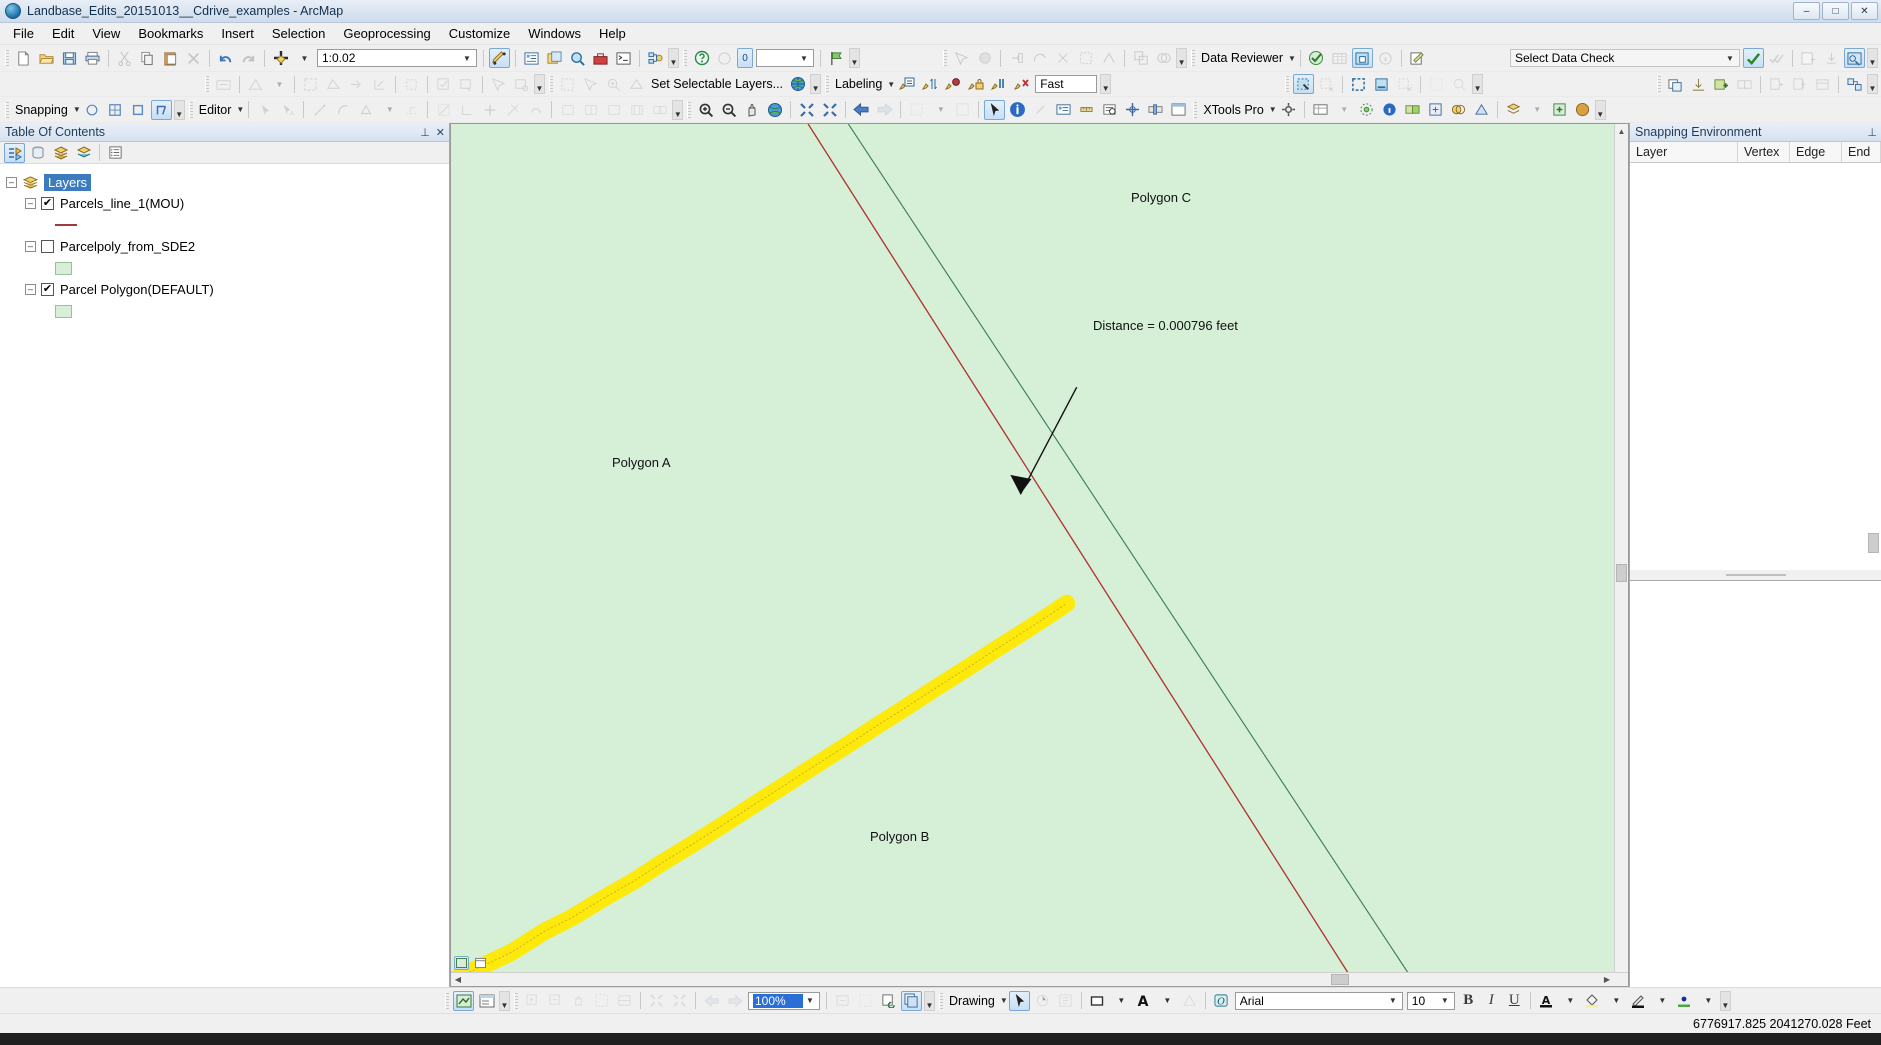 Image resolution: width=1881 pixels, height=1045 pixels. What do you see at coordinates (92, 58) in the screenshot?
I see `print-icon` at bounding box center [92, 58].